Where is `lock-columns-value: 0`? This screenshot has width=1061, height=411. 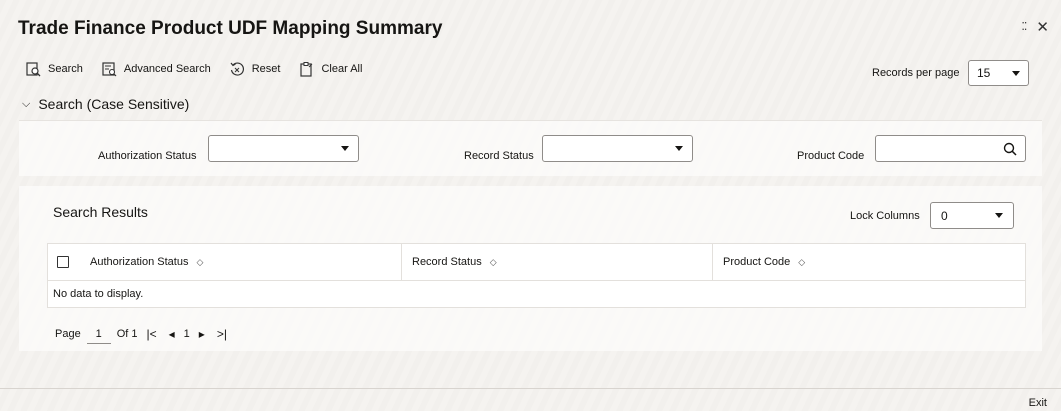
lock-columns-value: 0 is located at coordinates (944, 215).